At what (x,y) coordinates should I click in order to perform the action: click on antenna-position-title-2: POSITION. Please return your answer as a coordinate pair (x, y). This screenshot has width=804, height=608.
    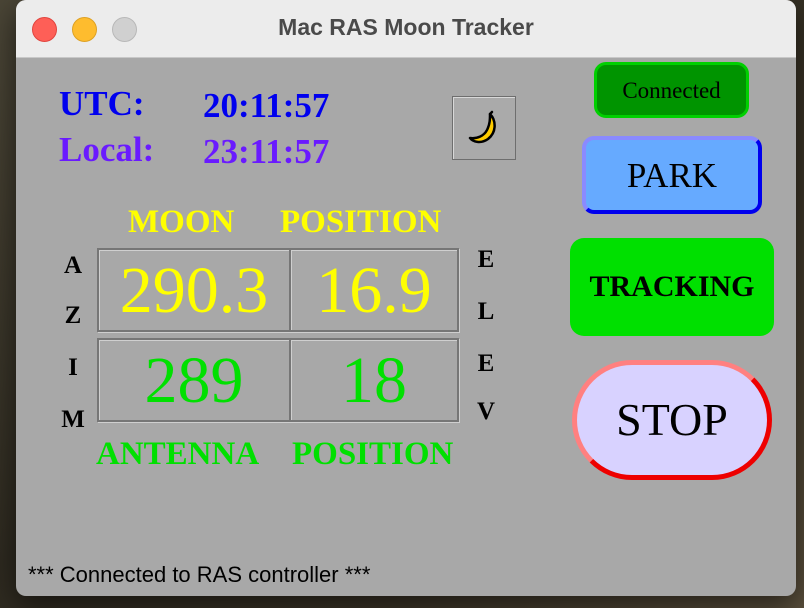
    Looking at the image, I should click on (373, 454).